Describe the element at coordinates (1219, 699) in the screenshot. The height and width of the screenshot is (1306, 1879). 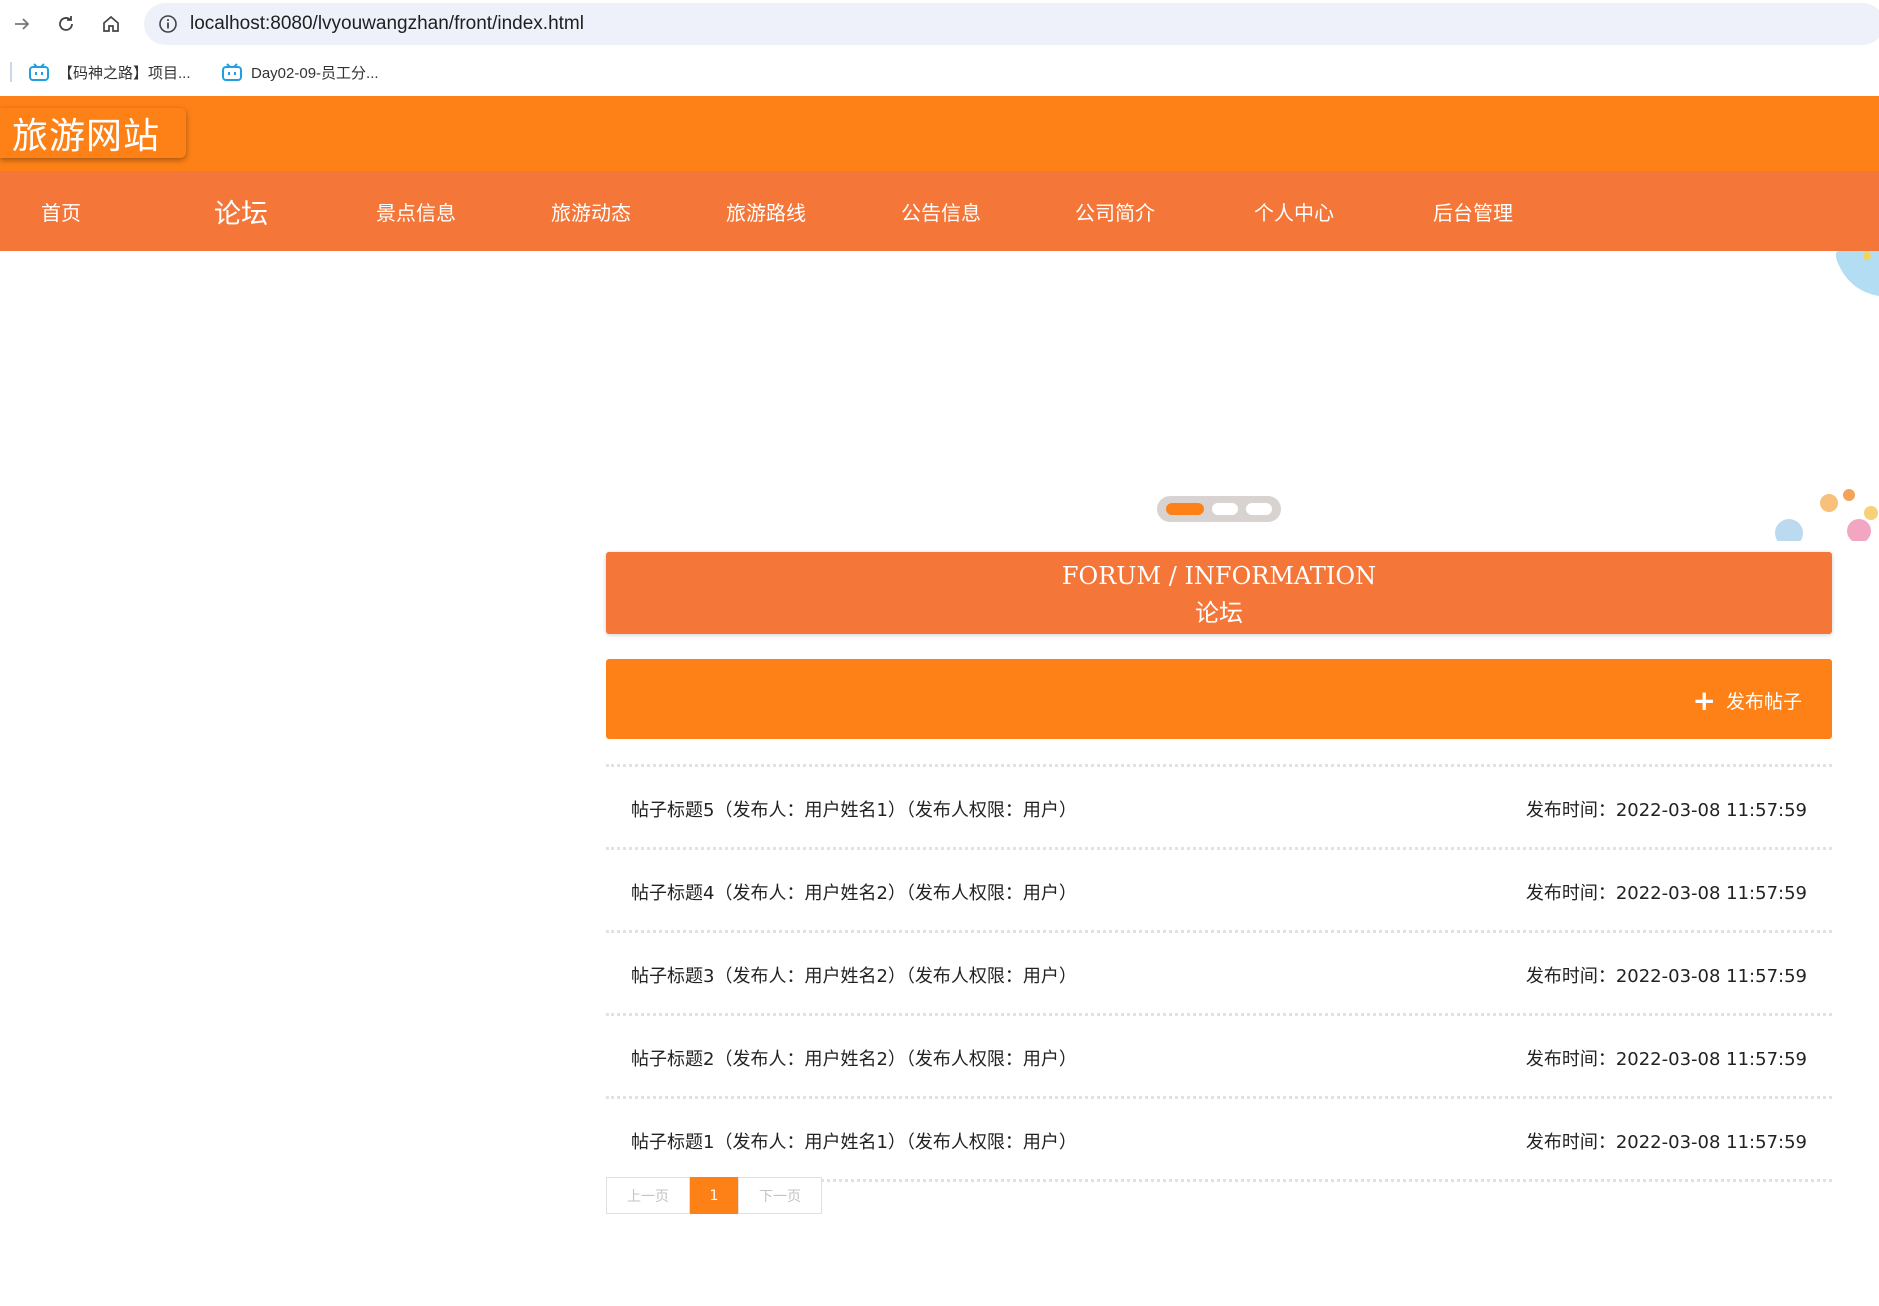
I see `forum-action-bar: + 发布帖子` at that location.